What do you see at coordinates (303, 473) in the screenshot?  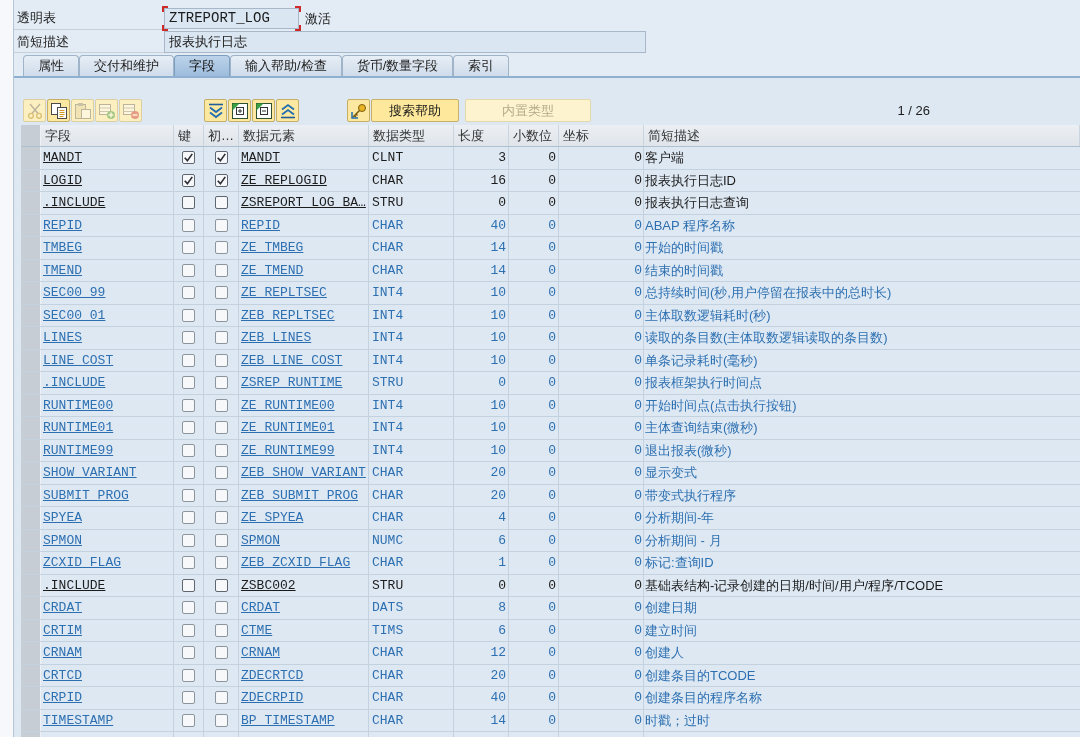 I see `data-element-link: ZEB_SHOW_VARIANT` at bounding box center [303, 473].